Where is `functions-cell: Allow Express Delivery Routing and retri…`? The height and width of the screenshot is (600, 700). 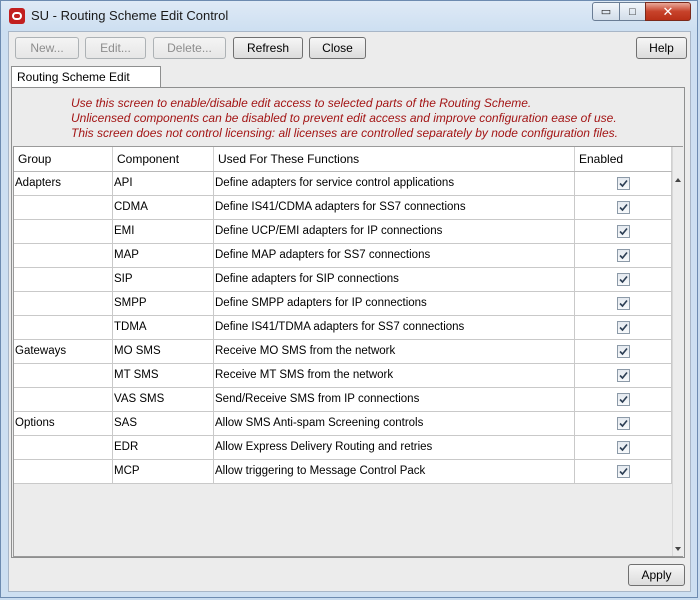 functions-cell: Allow Express Delivery Routing and retri… is located at coordinates (394, 447).